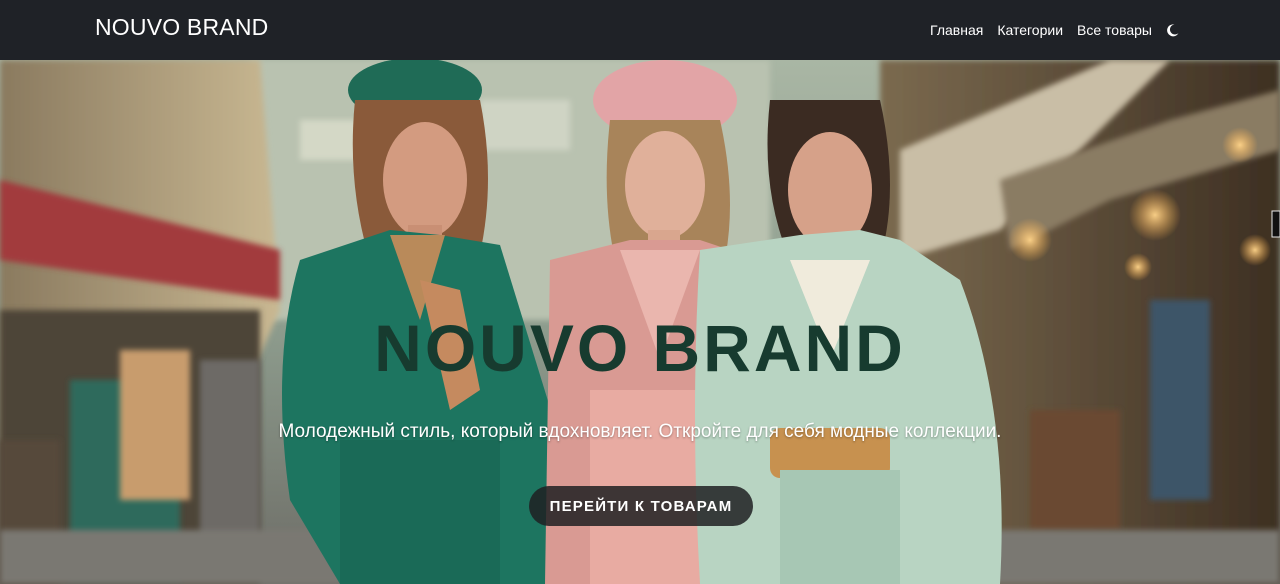 The height and width of the screenshot is (584, 1280). I want to click on nav-link-home: Главная, so click(956, 30).